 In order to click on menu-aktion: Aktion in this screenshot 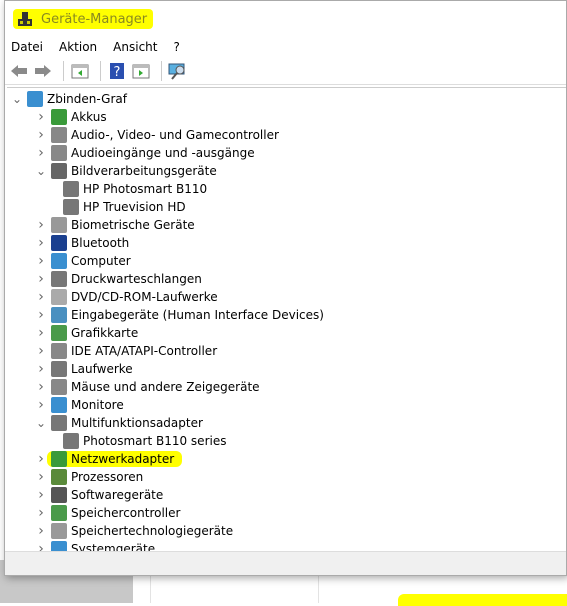, I will do `click(78, 47)`.